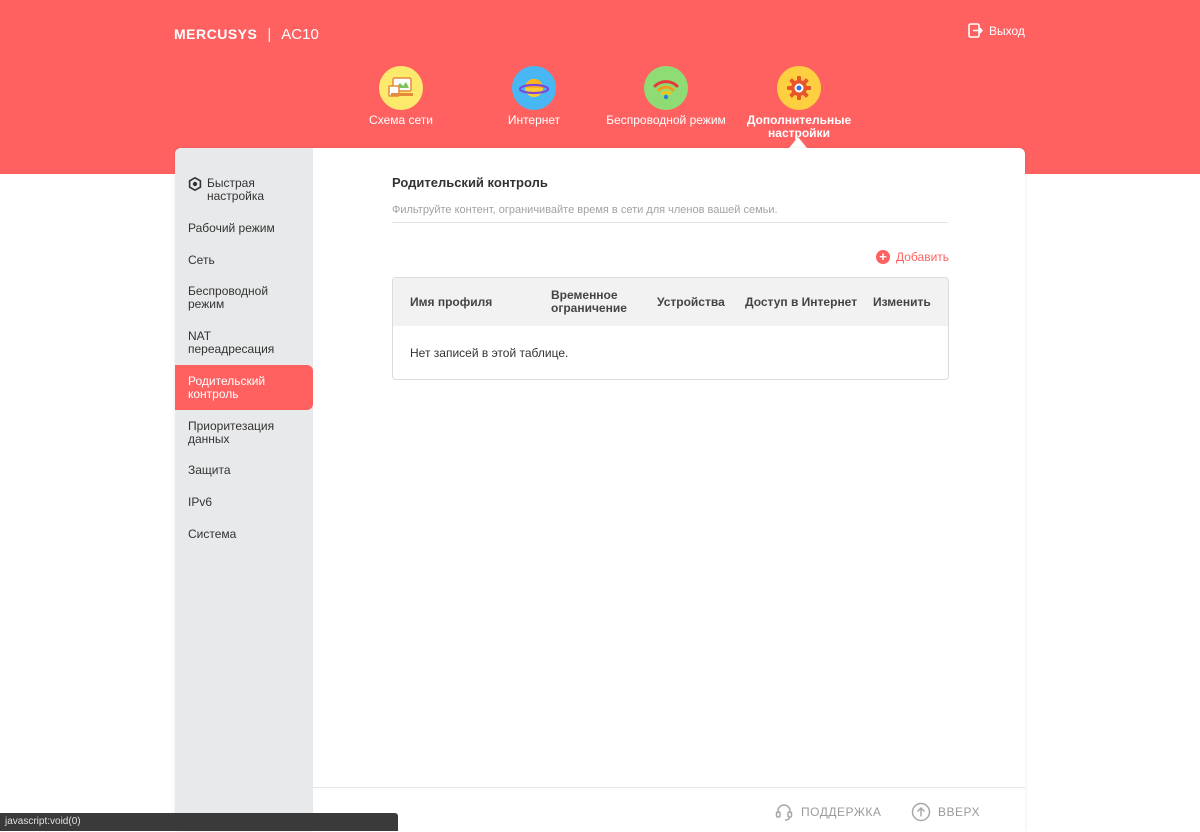 The image size is (1200, 832). Describe the element at coordinates (199, 822) in the screenshot. I see `browser-status-bar: javascript:void(0)` at that location.